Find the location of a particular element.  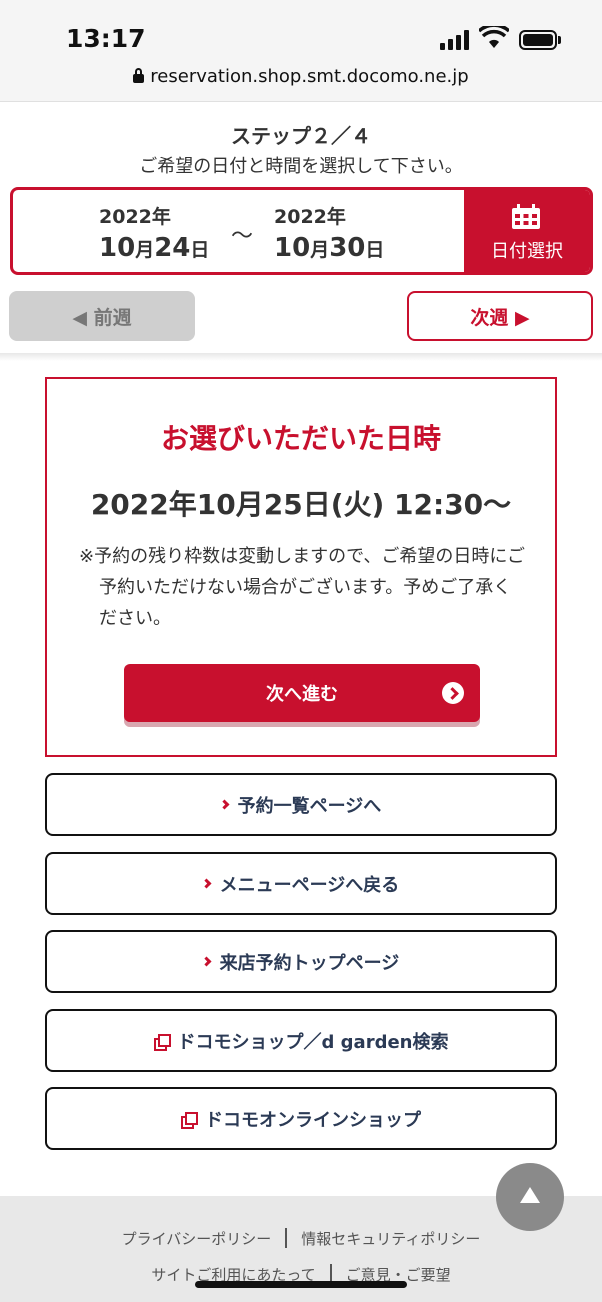

start-date: 10月24日 is located at coordinates (154, 248).